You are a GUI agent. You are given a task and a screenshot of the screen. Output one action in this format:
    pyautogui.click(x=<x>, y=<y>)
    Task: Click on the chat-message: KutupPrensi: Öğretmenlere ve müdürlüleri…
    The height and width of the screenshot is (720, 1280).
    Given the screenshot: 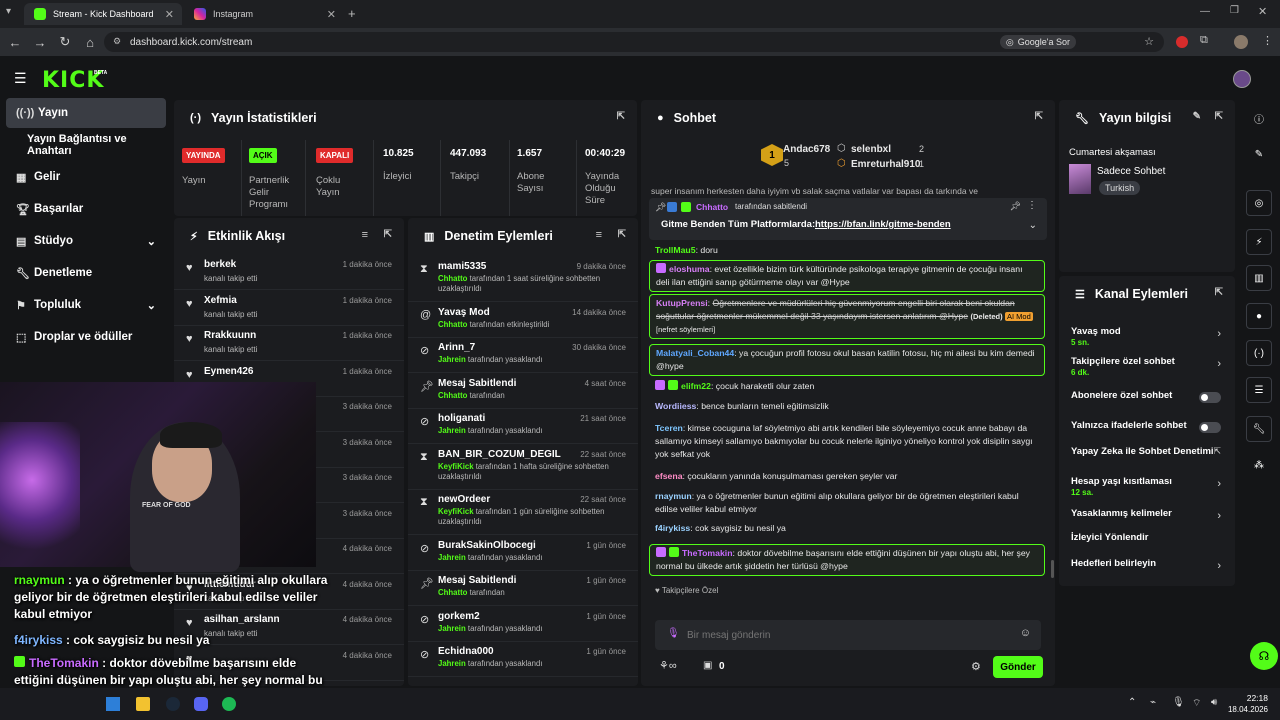 What is the action you would take?
    pyautogui.click(x=847, y=316)
    